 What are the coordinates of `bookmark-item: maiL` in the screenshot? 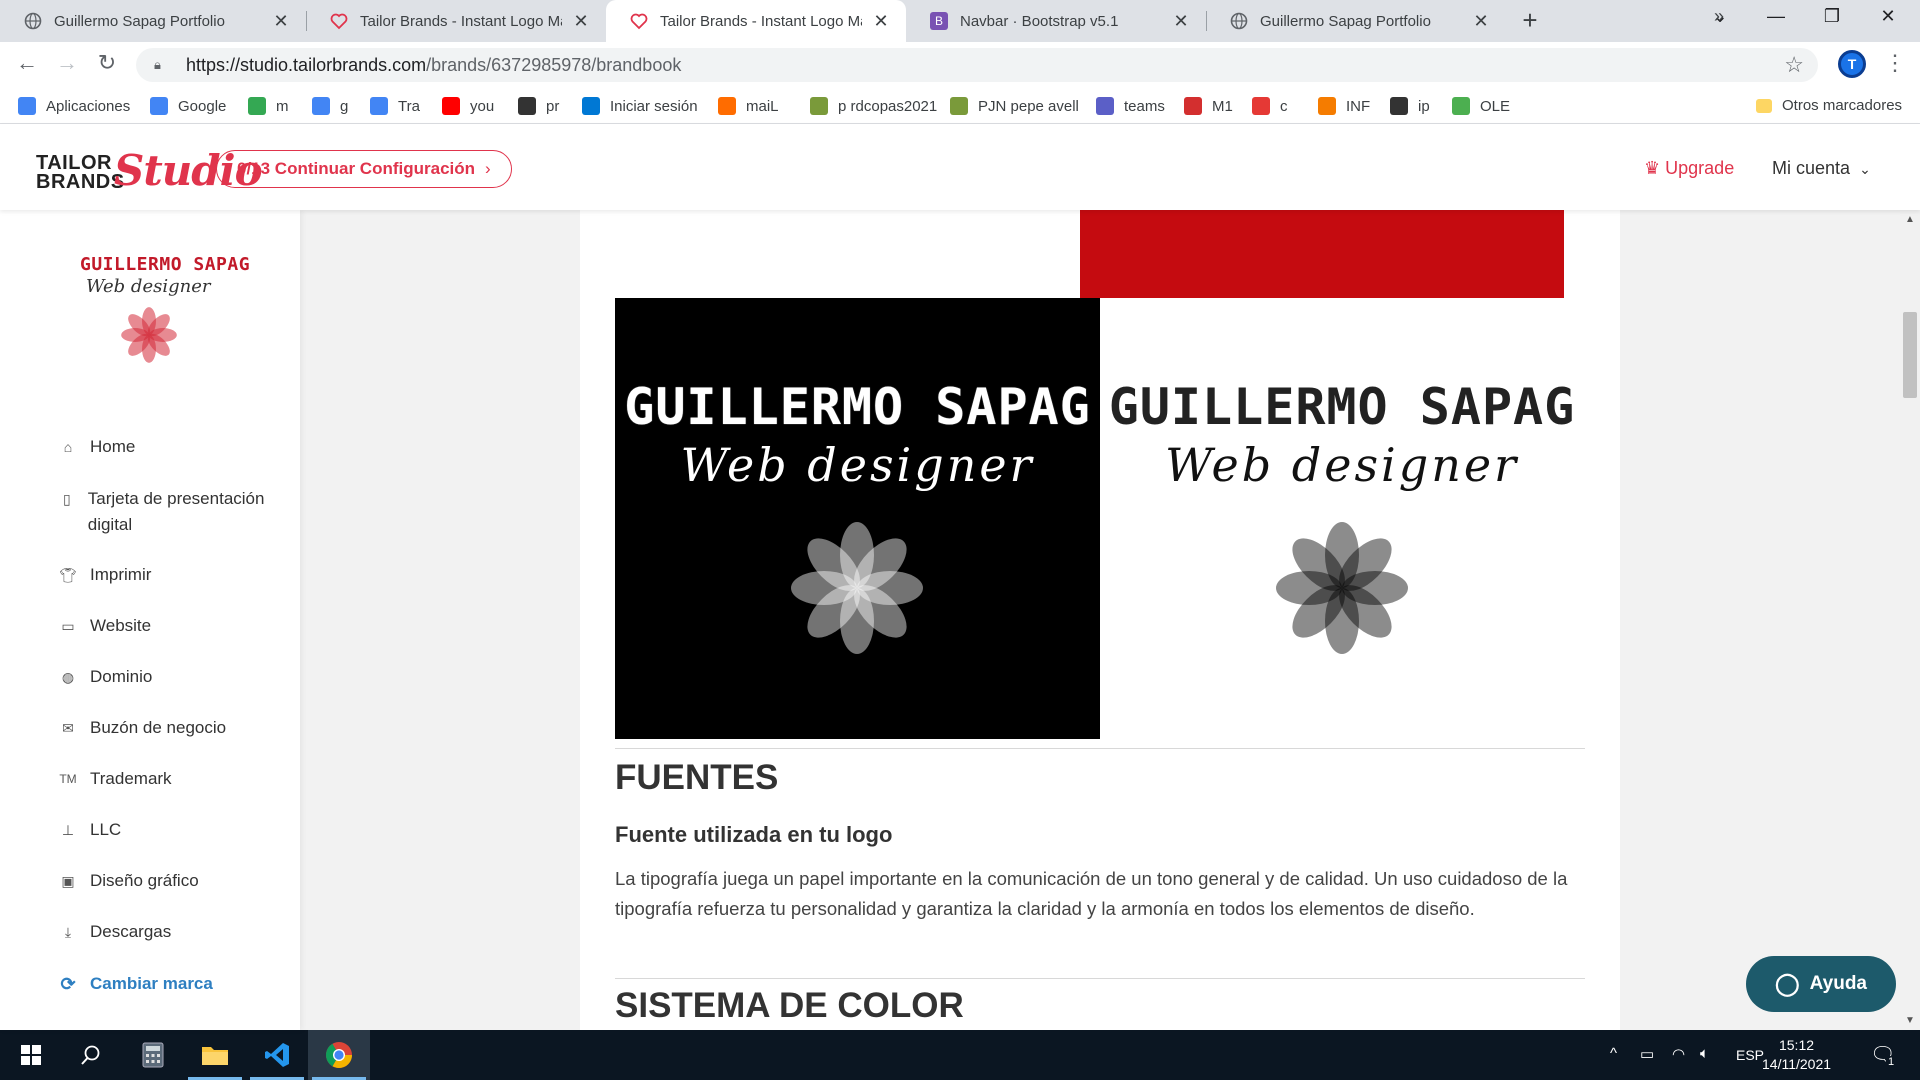 It's located at (748, 106).